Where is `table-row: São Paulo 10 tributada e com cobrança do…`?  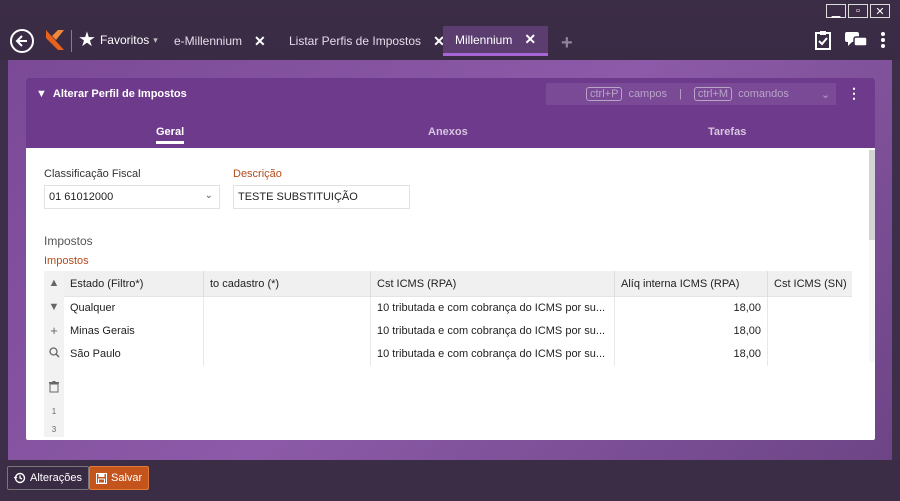
table-row: São Paulo 10 tributada e com cobrança do… is located at coordinates (458, 354).